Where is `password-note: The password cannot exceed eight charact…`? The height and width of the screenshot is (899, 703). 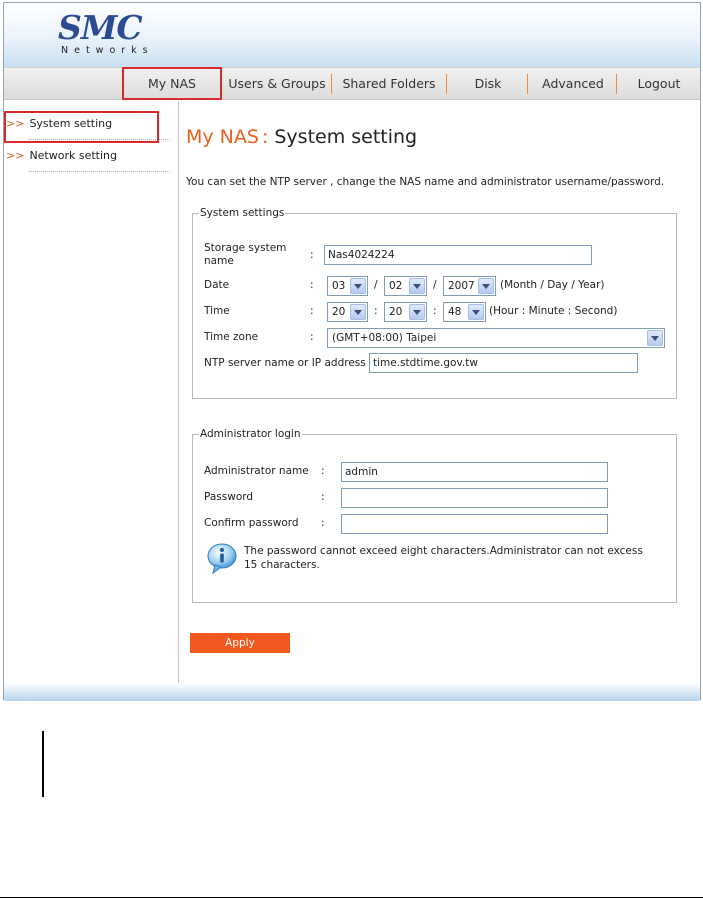 password-note: The password cannot exceed eight charact… is located at coordinates (443, 558).